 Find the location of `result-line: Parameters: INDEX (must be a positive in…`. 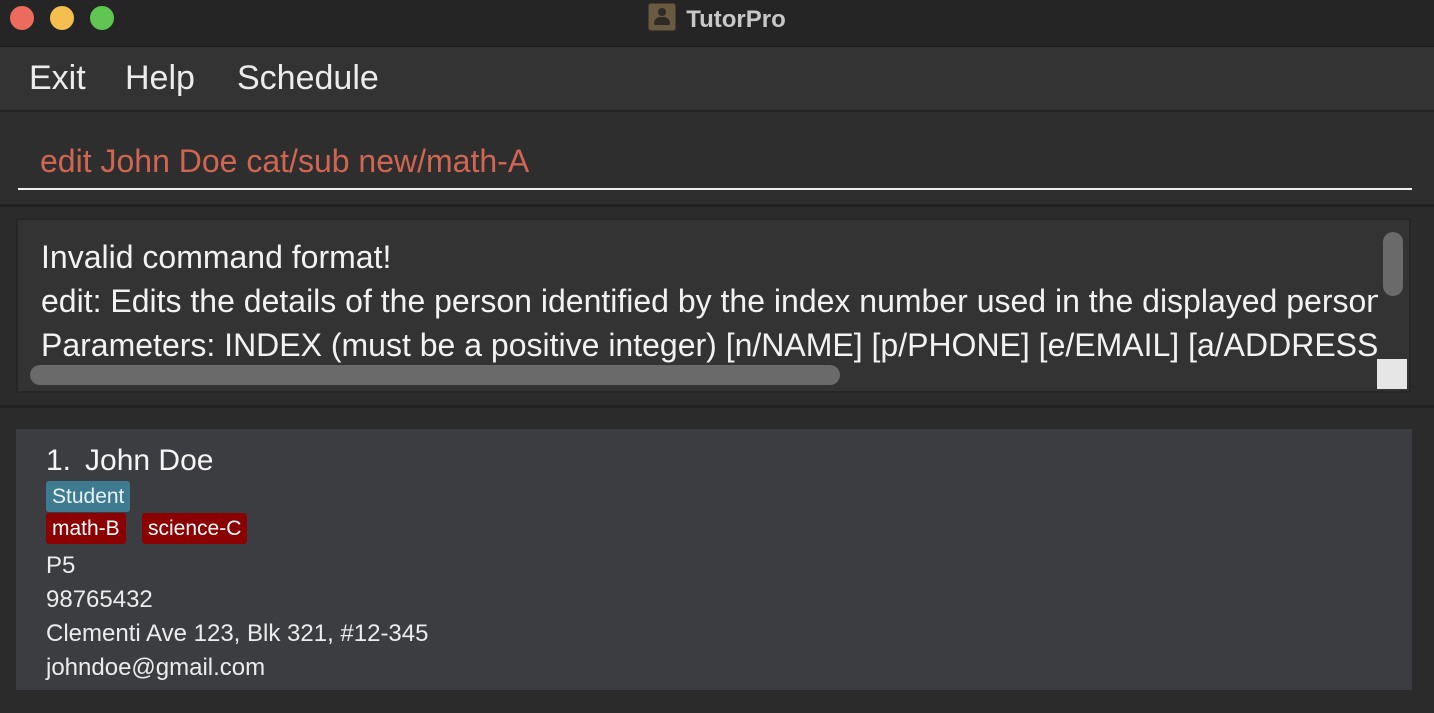

result-line: Parameters: INDEX (must be a positive in… is located at coordinates (709, 345).